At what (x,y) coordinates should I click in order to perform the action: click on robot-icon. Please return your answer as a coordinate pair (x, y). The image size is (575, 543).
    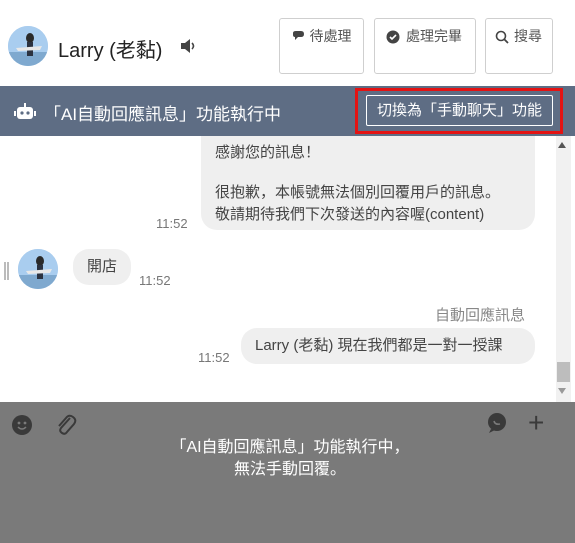
    Looking at the image, I should click on (25, 111).